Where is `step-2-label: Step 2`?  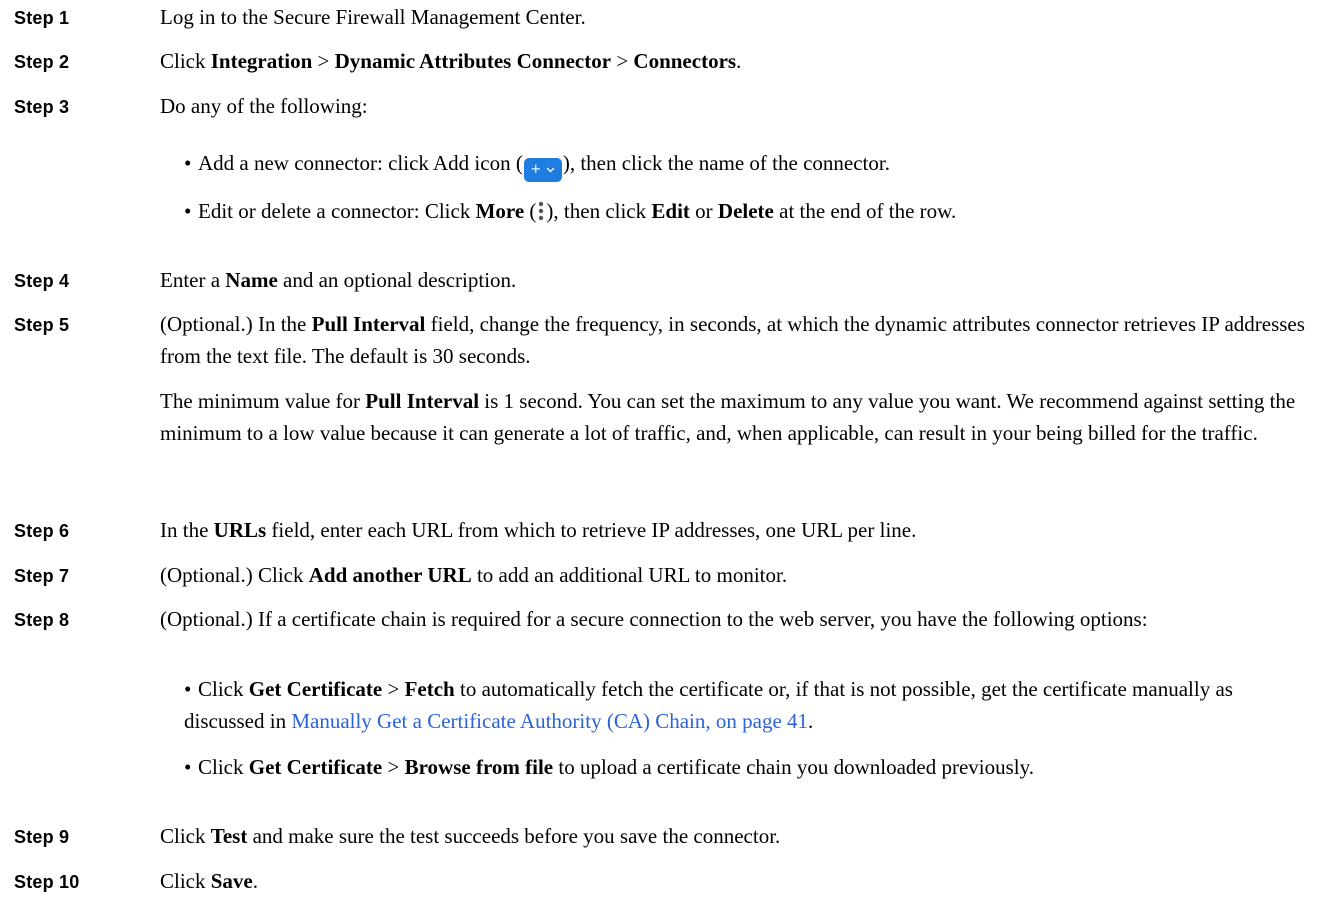
step-2-label: Step 2 is located at coordinates (42, 62).